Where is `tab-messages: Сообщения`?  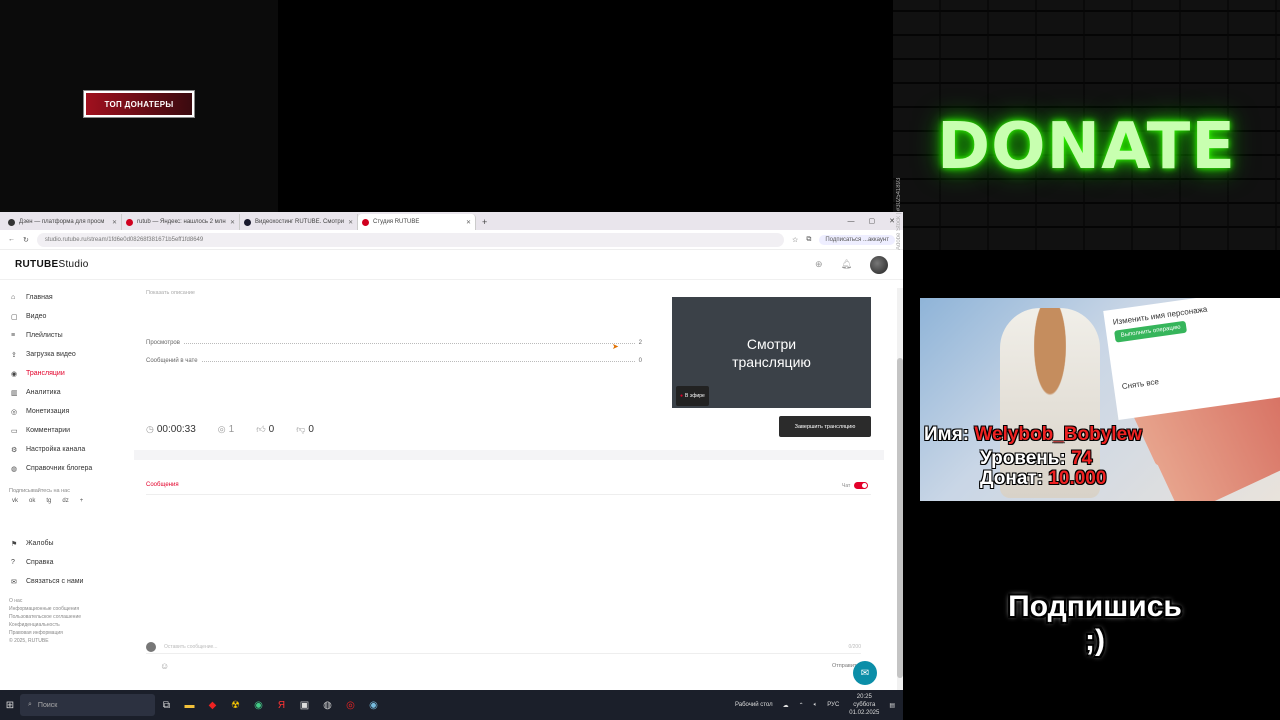
tab-messages: Сообщения is located at coordinates (162, 485).